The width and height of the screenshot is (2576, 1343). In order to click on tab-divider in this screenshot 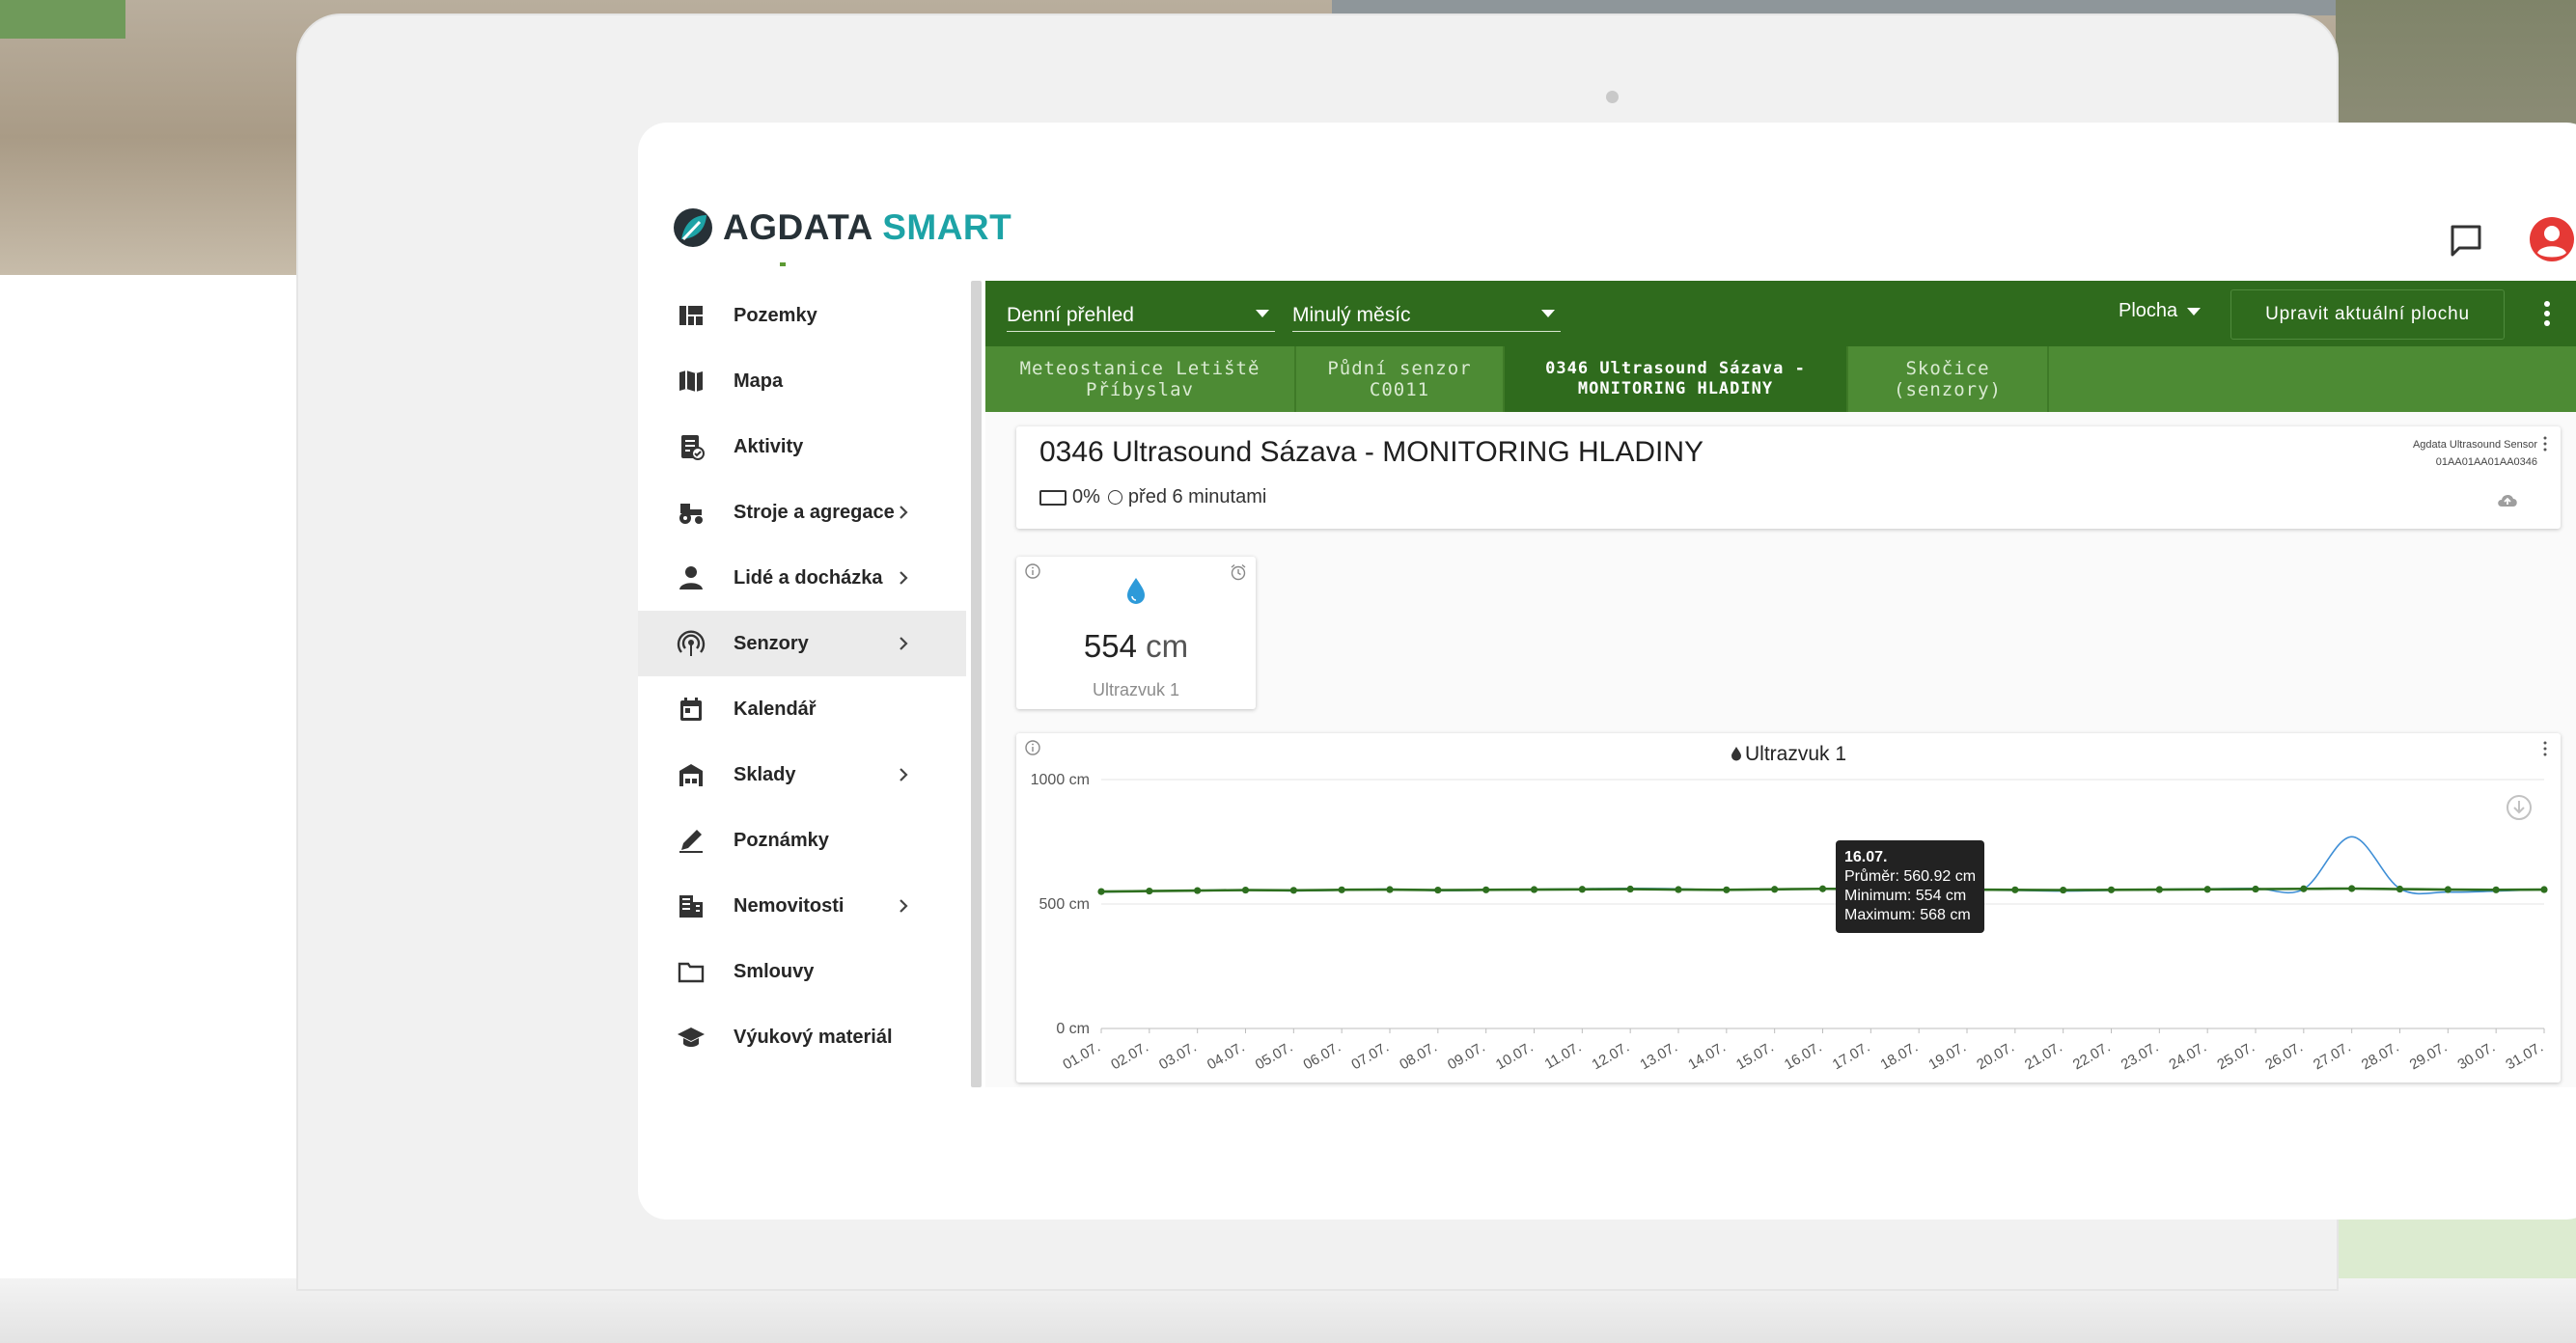, I will do `click(2048, 379)`.